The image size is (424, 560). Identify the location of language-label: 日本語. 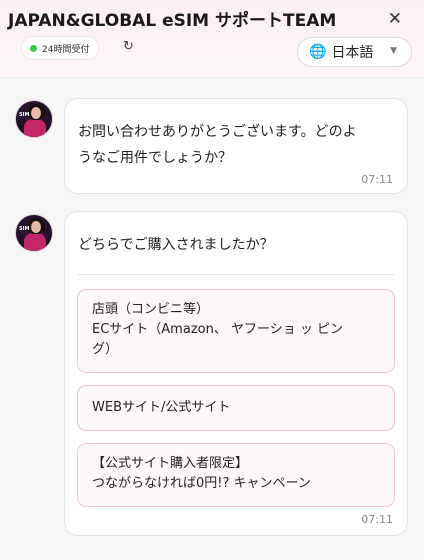
(352, 53).